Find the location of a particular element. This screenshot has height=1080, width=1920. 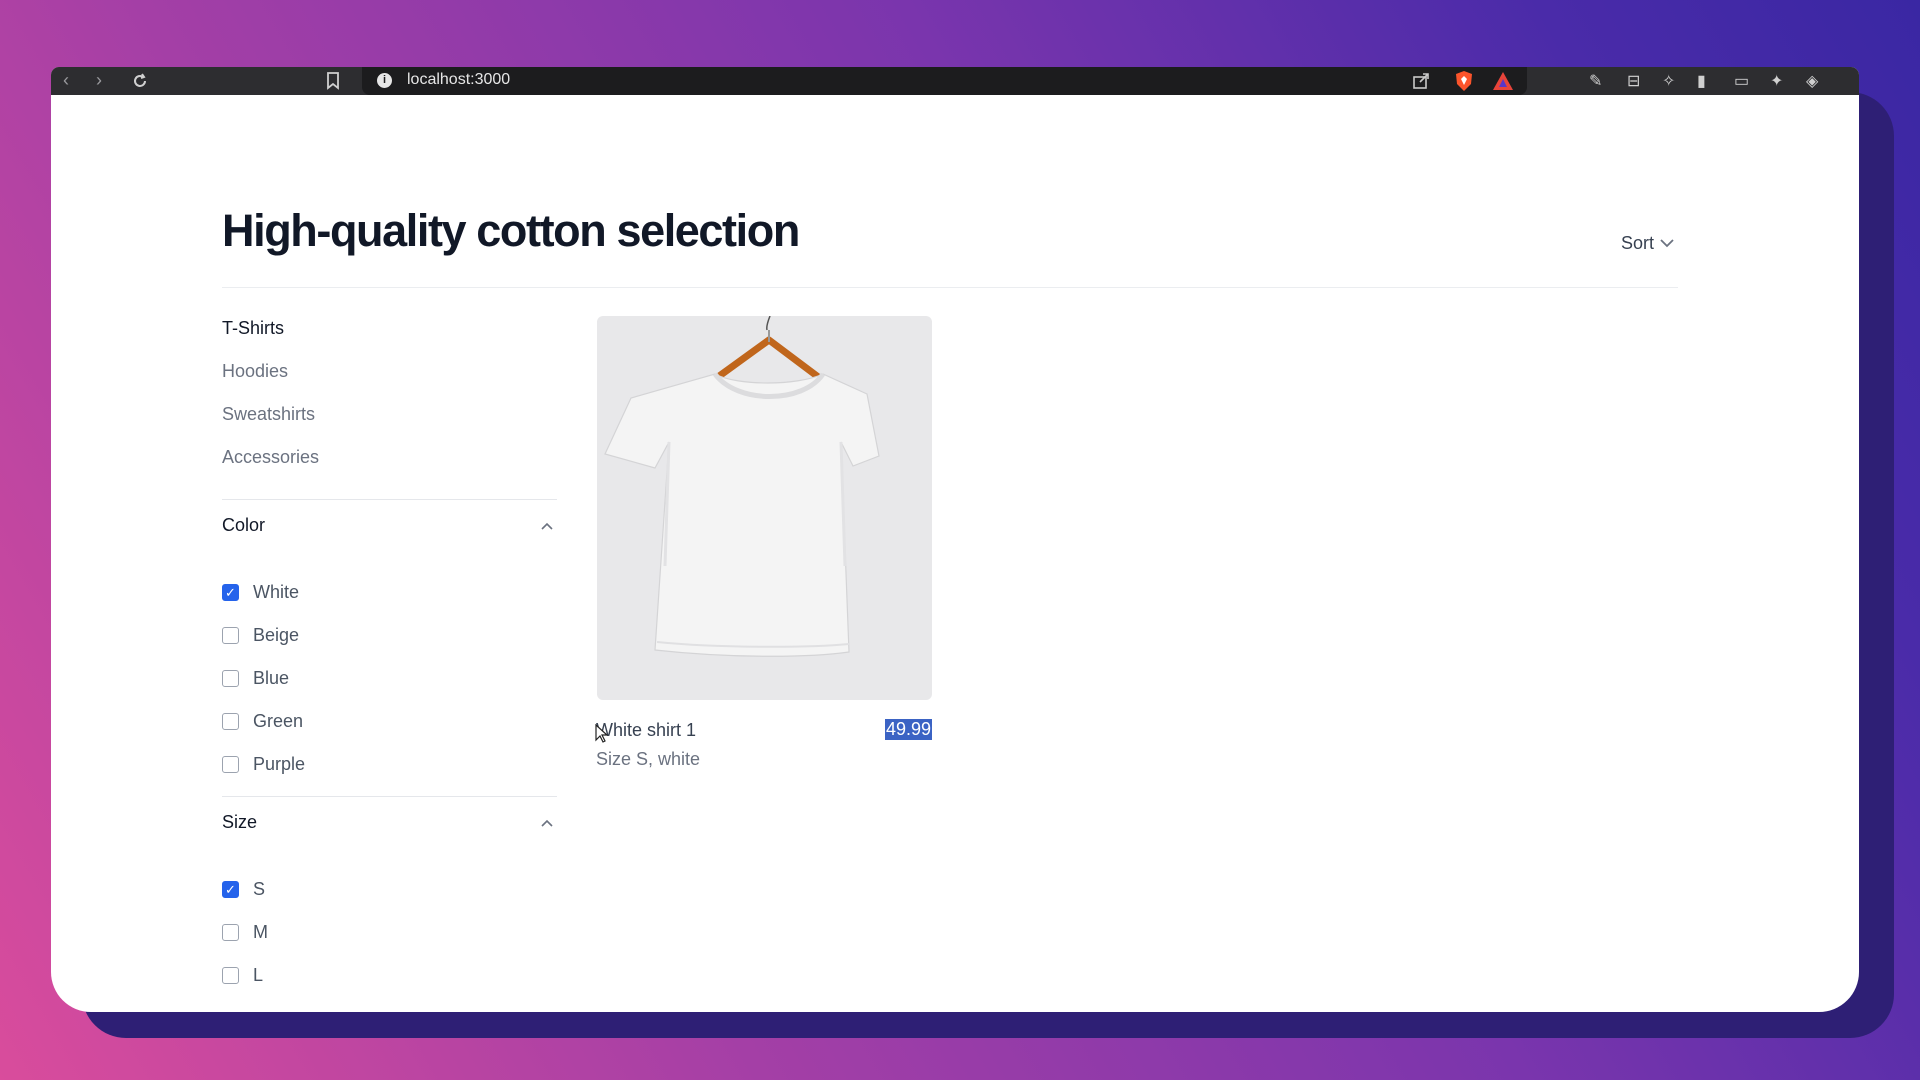

white-tshirt-on-hanger is located at coordinates (742, 486).